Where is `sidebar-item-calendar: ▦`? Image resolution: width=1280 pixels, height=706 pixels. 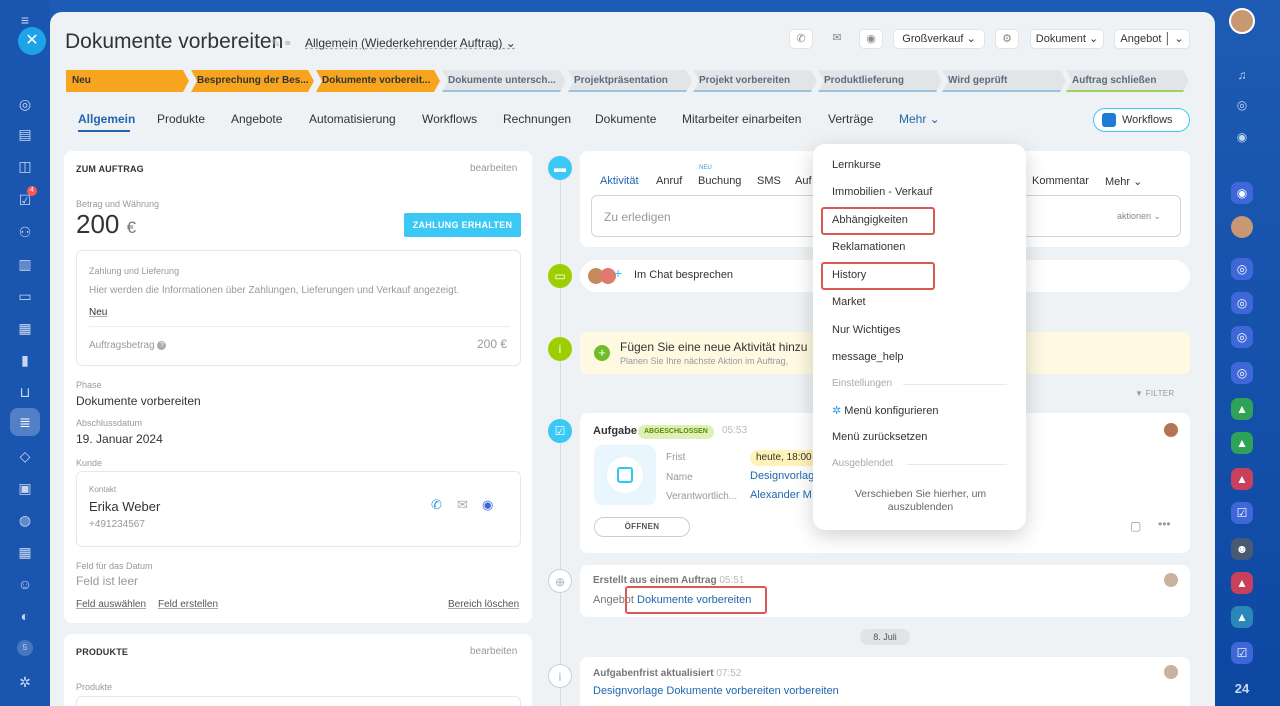
sidebar-item-calendar: ▦ is located at coordinates (25, 552).